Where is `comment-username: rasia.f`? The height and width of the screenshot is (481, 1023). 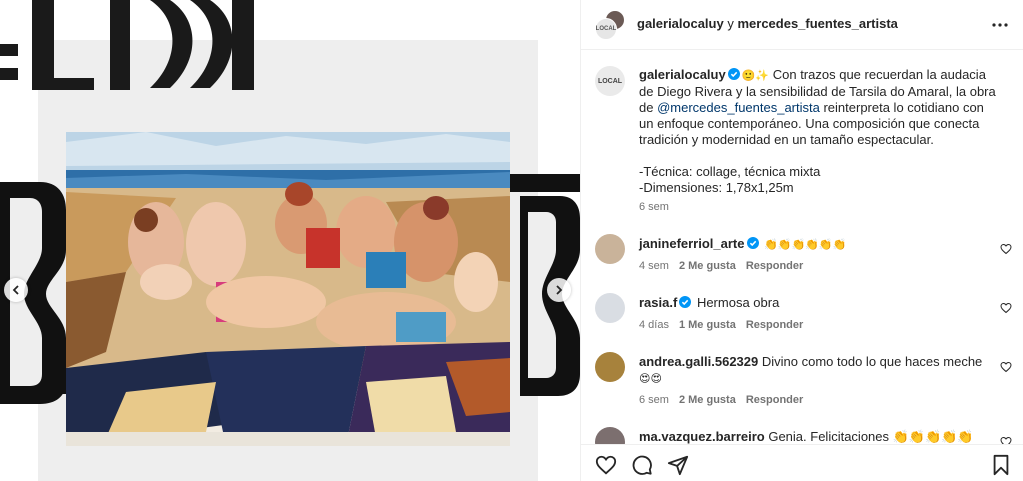 comment-username: rasia.f is located at coordinates (658, 302).